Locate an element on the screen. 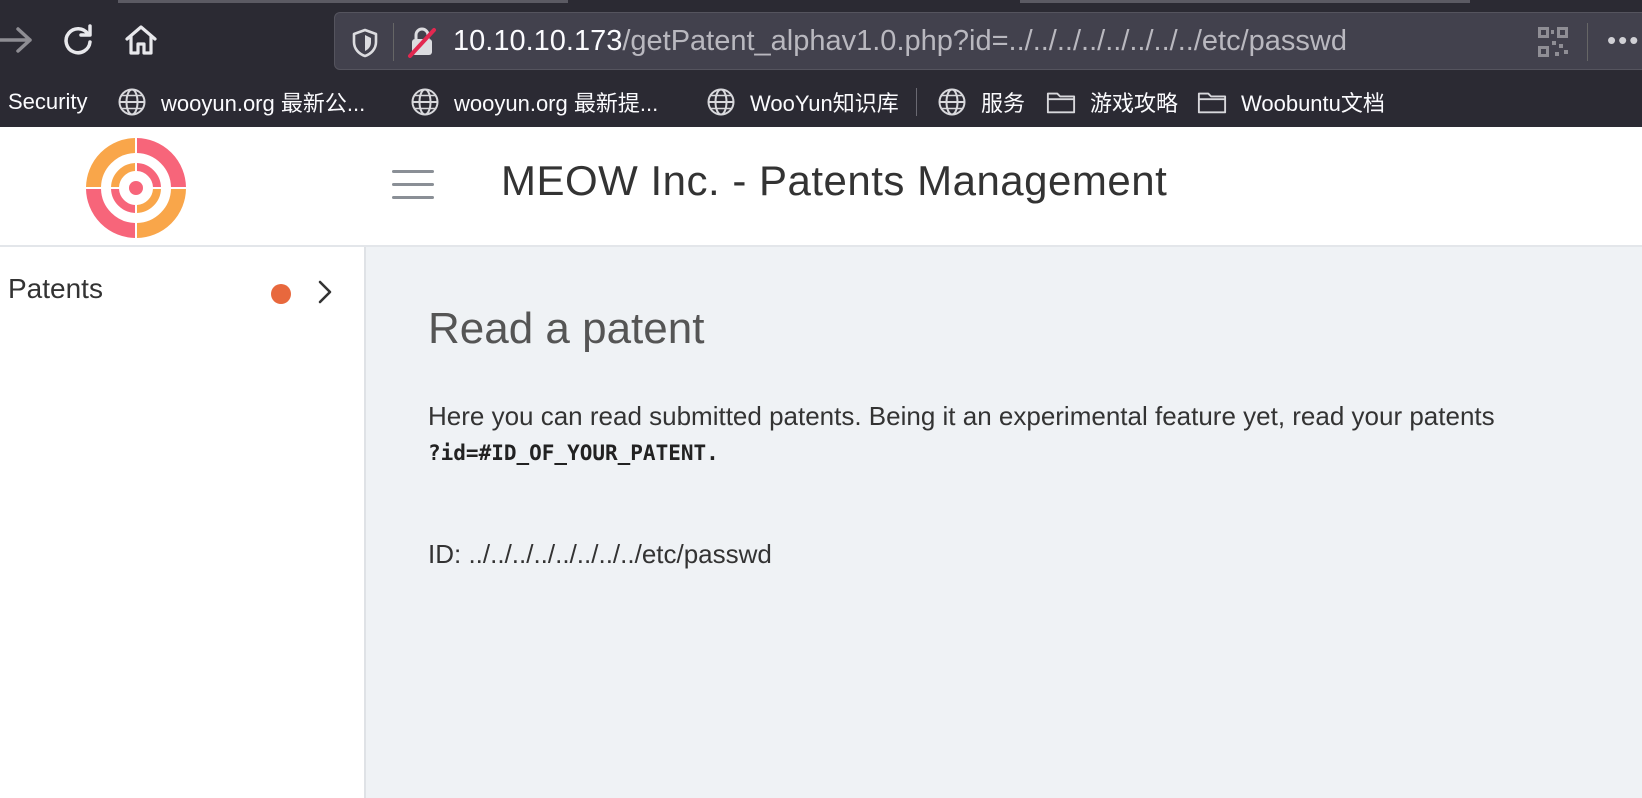  bookmark-services: 服务 is located at coordinates (981, 102).